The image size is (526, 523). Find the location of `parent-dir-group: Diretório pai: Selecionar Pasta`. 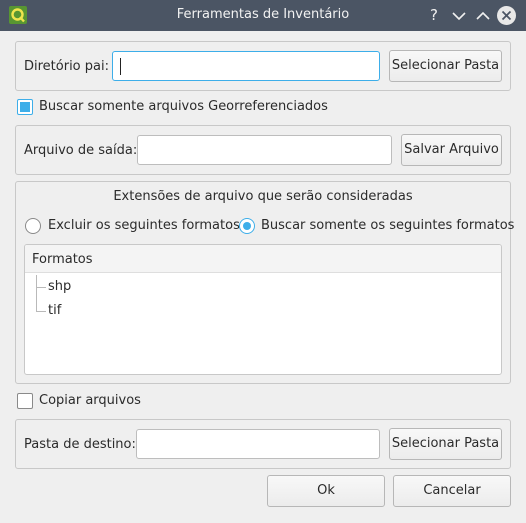

parent-dir-group: Diretório pai: Selecionar Pasta is located at coordinates (263, 66).